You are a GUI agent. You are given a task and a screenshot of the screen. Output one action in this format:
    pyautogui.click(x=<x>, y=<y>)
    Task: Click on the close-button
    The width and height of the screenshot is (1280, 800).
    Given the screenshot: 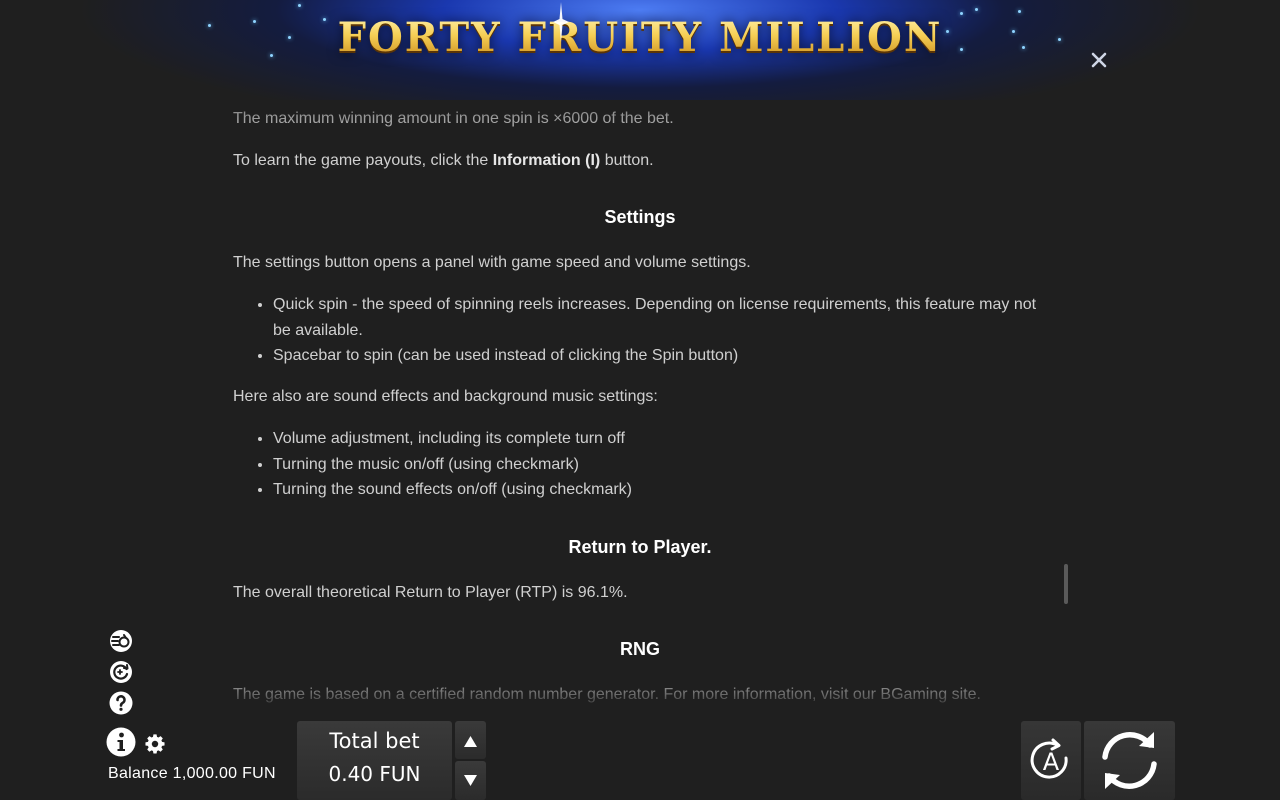 What is the action you would take?
    pyautogui.click(x=1099, y=60)
    